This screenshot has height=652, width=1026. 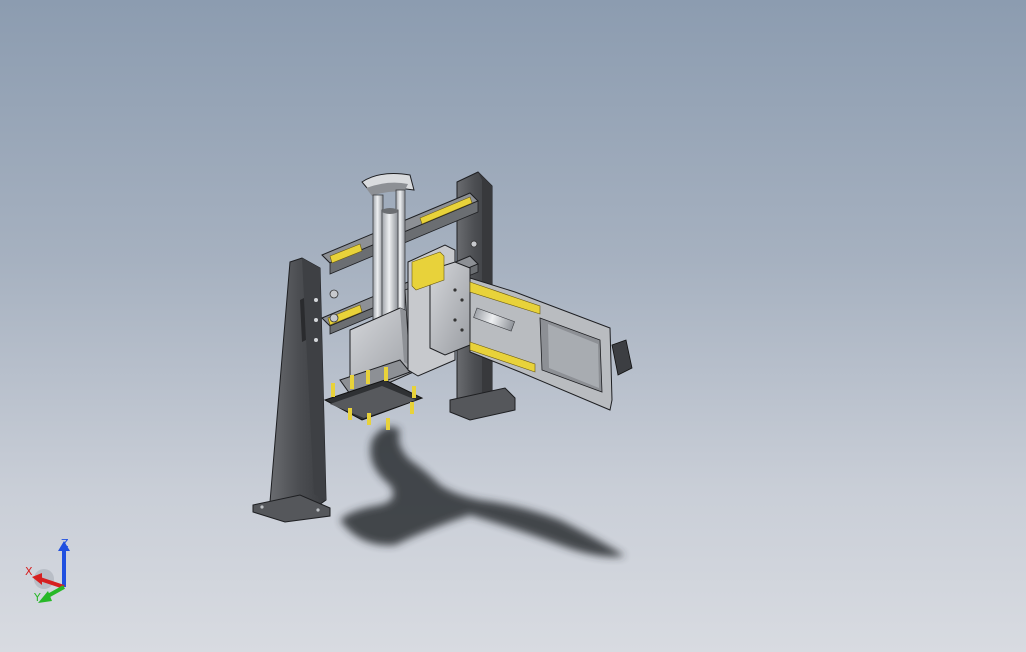 I want to click on gripper-tooling, so click(x=373, y=394).